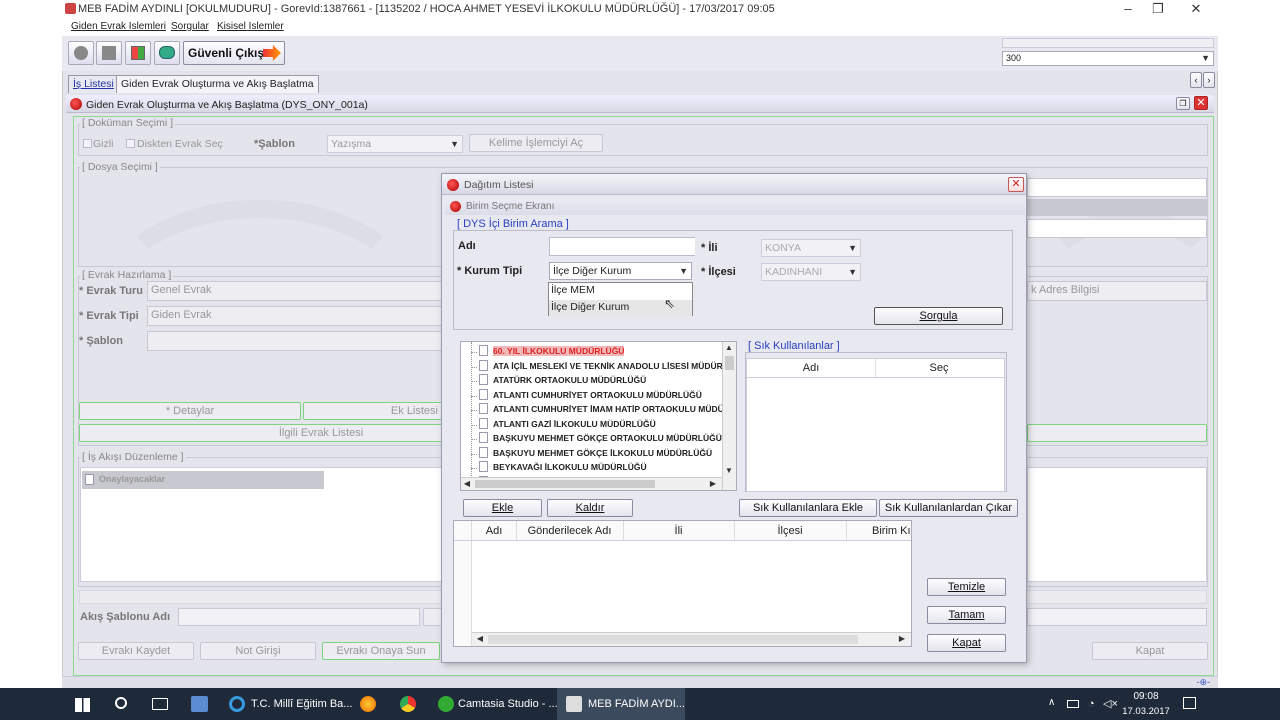  I want to click on gizli-checkbox, so click(87, 143).